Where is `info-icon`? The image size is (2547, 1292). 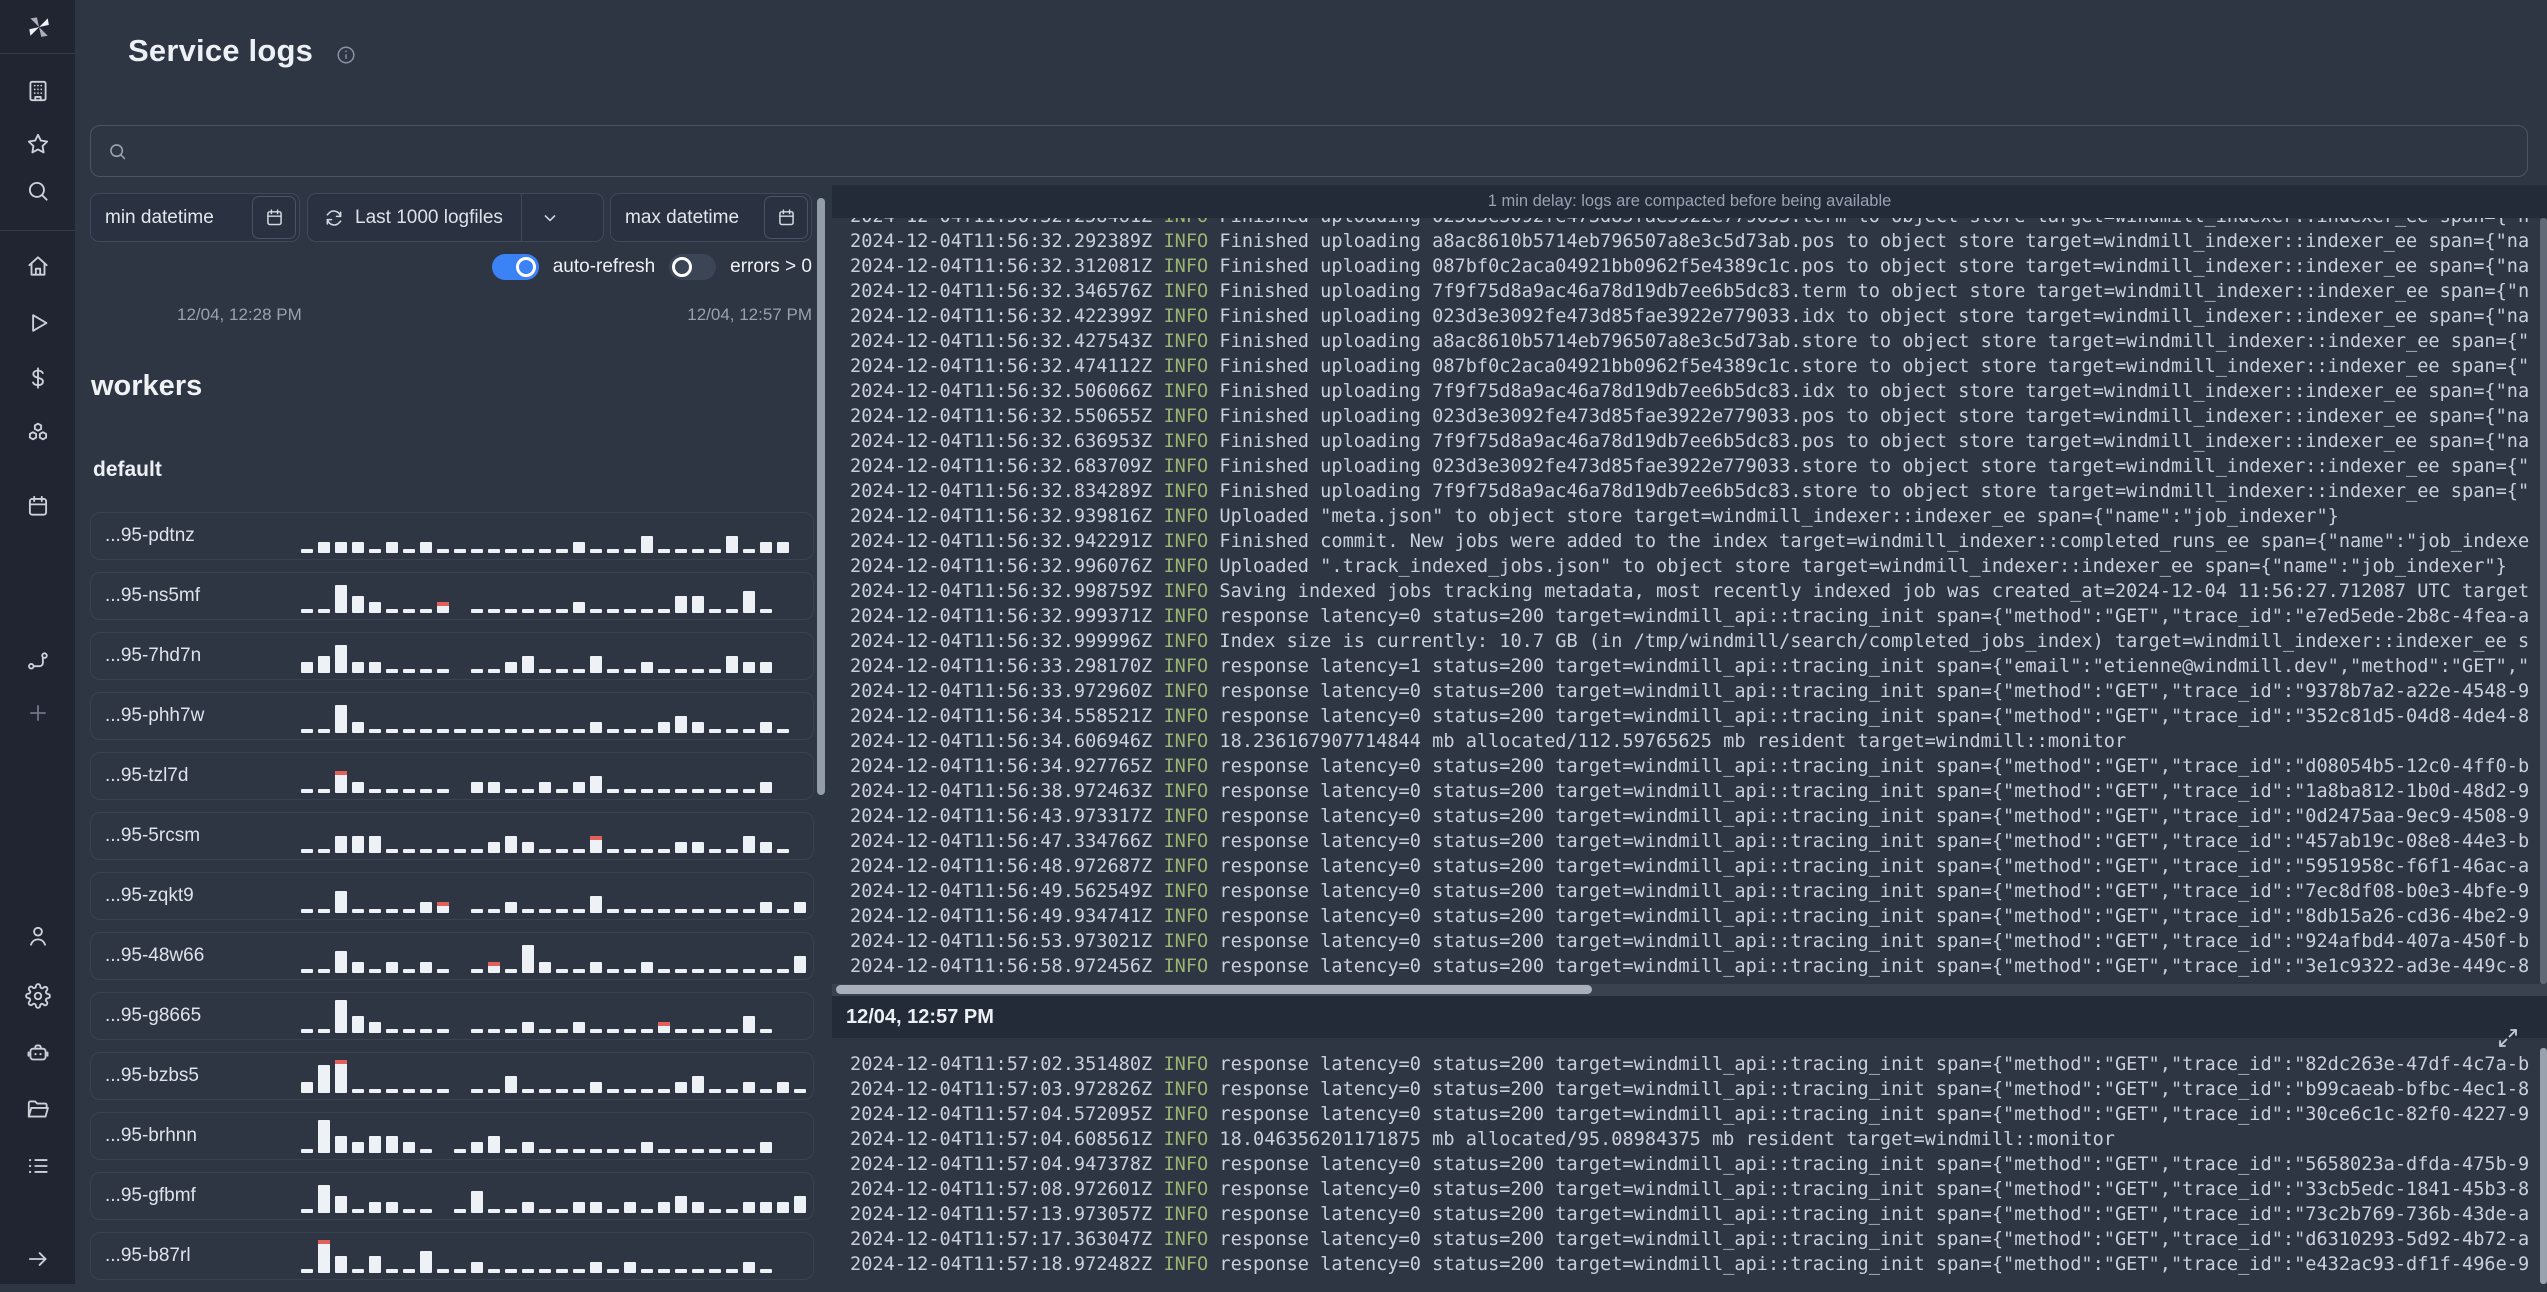
info-icon is located at coordinates (346, 55).